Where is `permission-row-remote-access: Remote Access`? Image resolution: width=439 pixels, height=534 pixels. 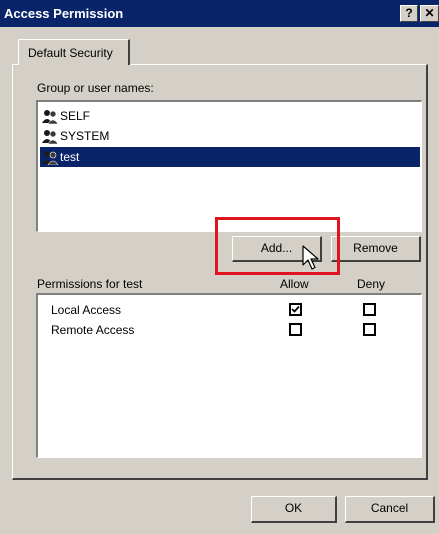
permission-row-remote-access: Remote Access is located at coordinates (228, 331).